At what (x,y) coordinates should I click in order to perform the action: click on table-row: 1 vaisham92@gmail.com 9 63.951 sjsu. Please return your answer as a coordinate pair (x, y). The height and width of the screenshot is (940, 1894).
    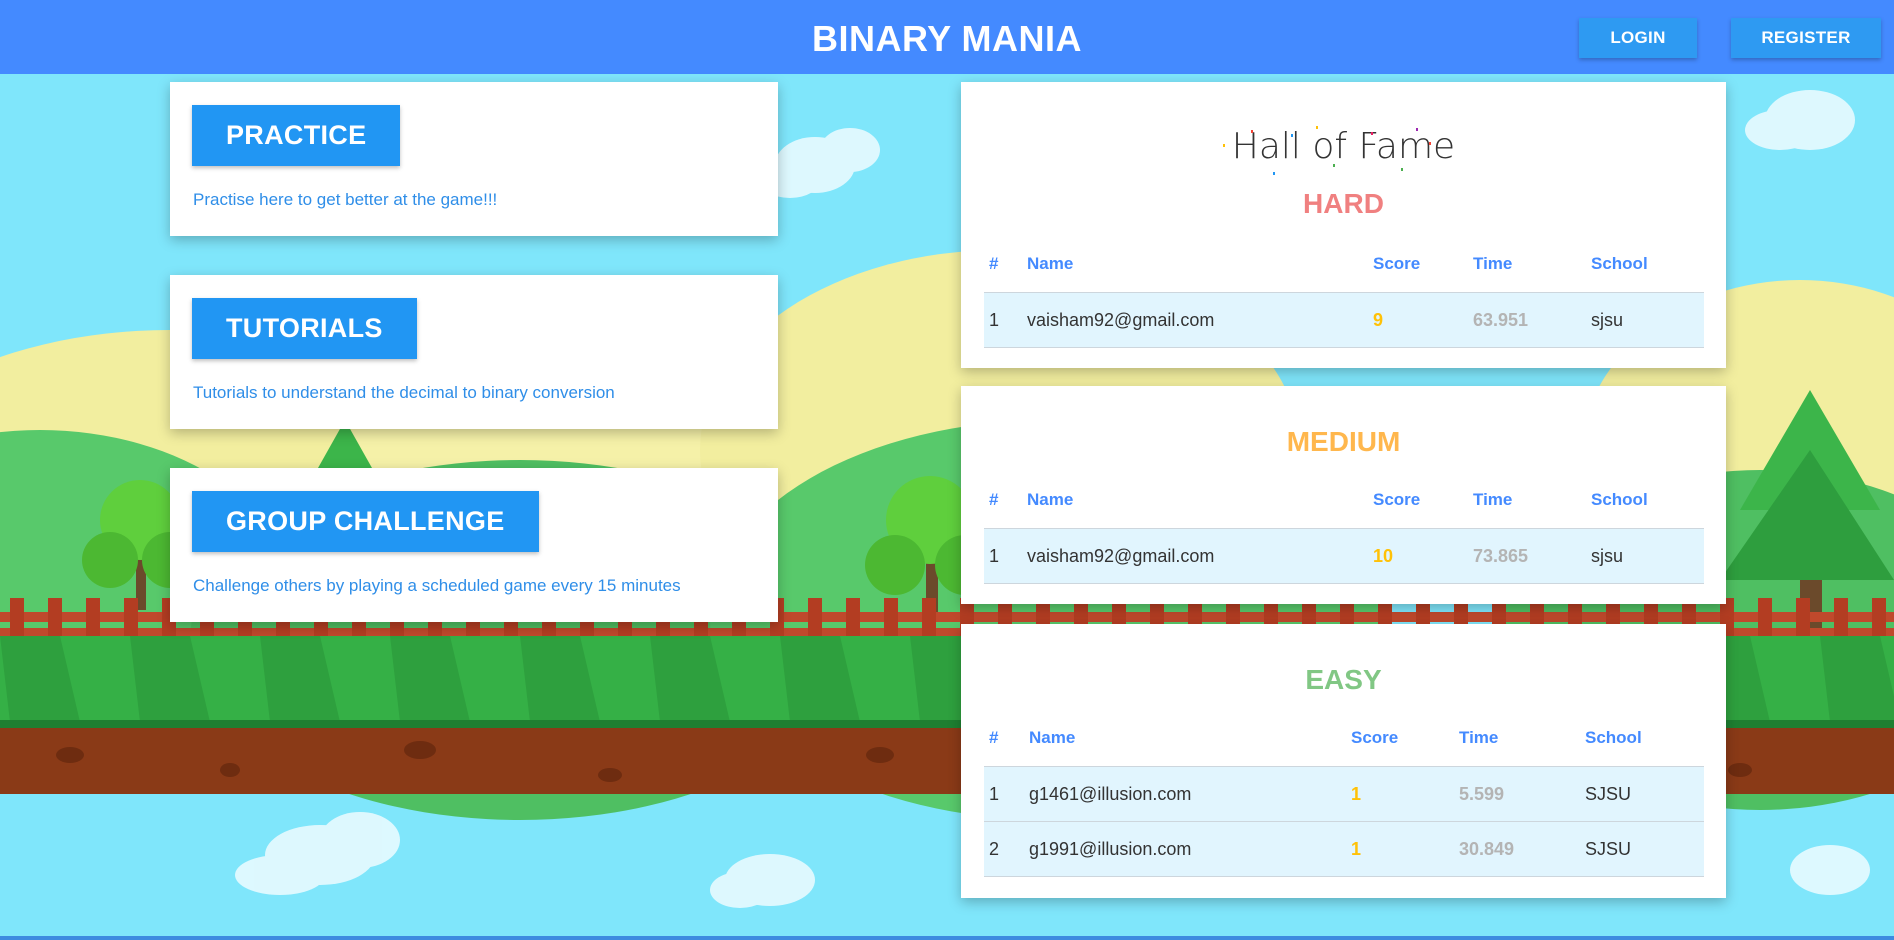
    Looking at the image, I should click on (1344, 320).